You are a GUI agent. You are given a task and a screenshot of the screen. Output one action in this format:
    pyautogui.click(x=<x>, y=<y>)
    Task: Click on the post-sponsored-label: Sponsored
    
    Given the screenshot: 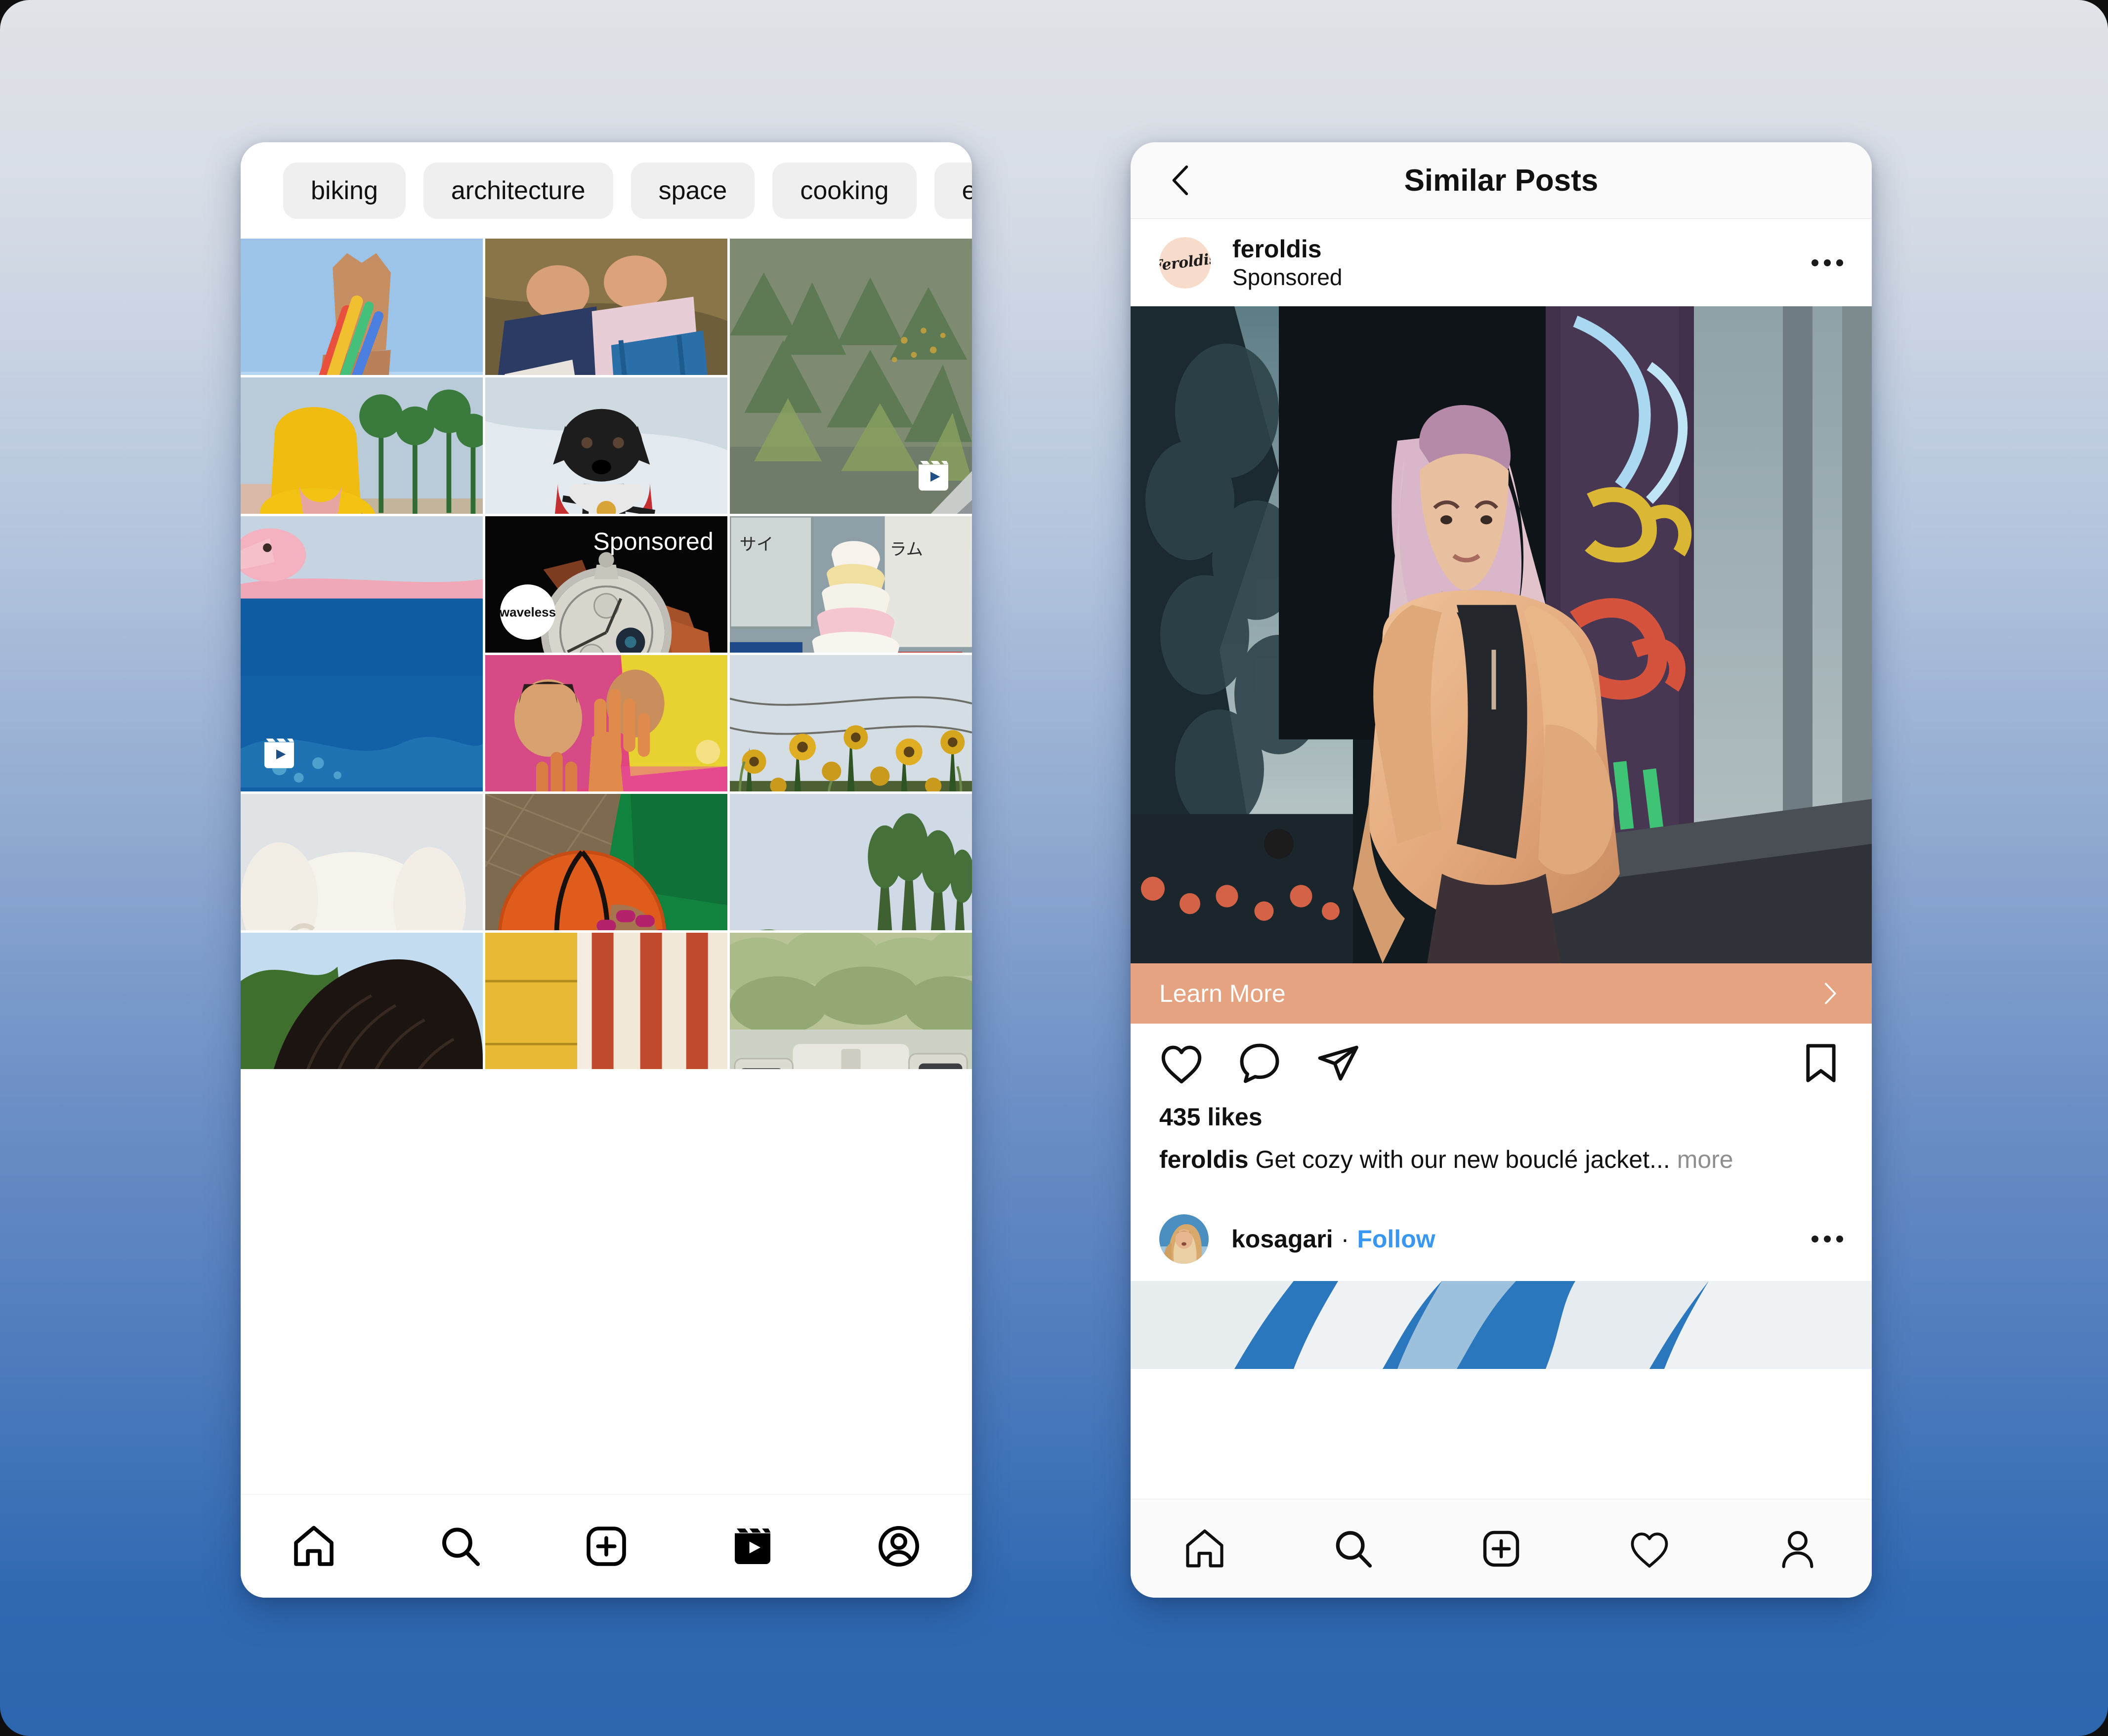 What is the action you would take?
    pyautogui.click(x=1287, y=277)
    